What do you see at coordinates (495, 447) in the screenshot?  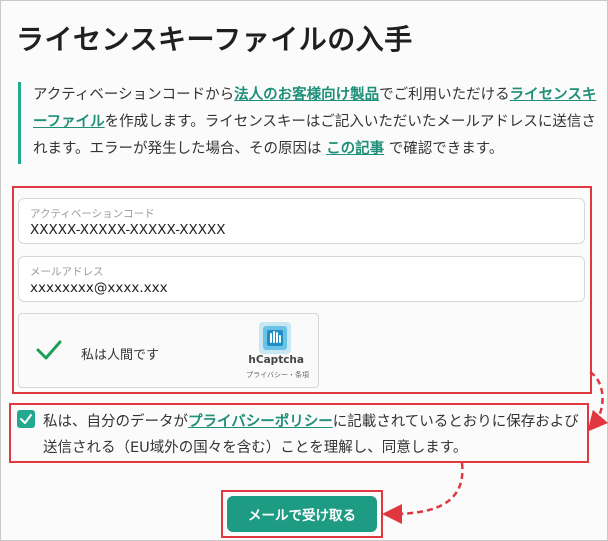 I see `annotation-arrows` at bounding box center [495, 447].